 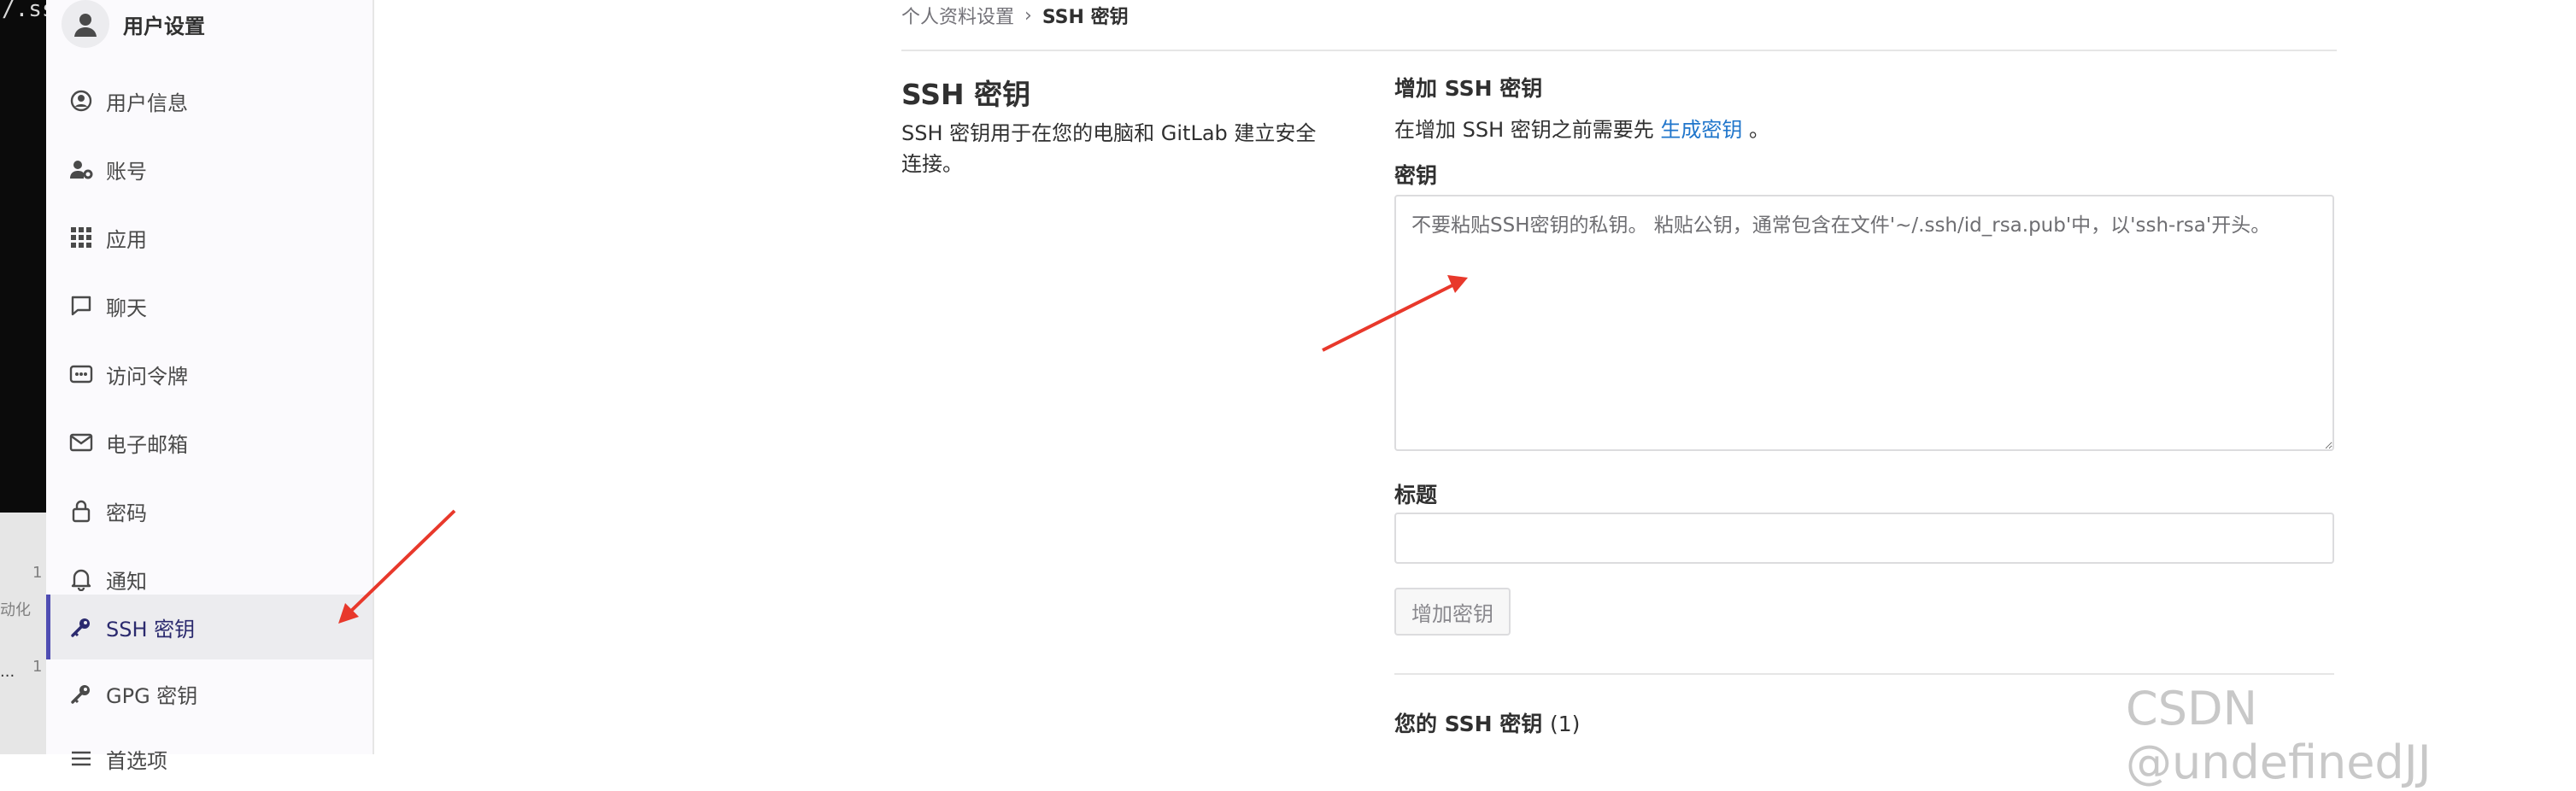 What do you see at coordinates (147, 376) in the screenshot?
I see `sidebar-item-label: 访问令牌` at bounding box center [147, 376].